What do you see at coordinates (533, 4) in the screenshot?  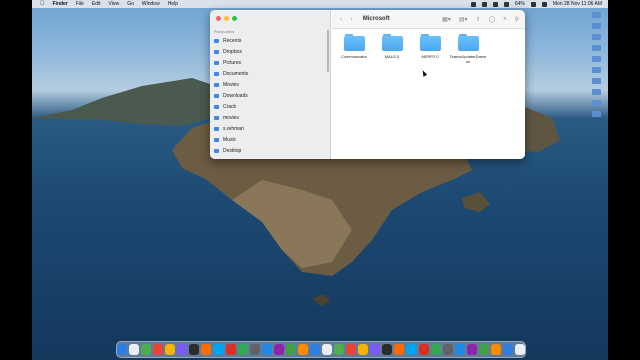 I see `wifi-icon` at bounding box center [533, 4].